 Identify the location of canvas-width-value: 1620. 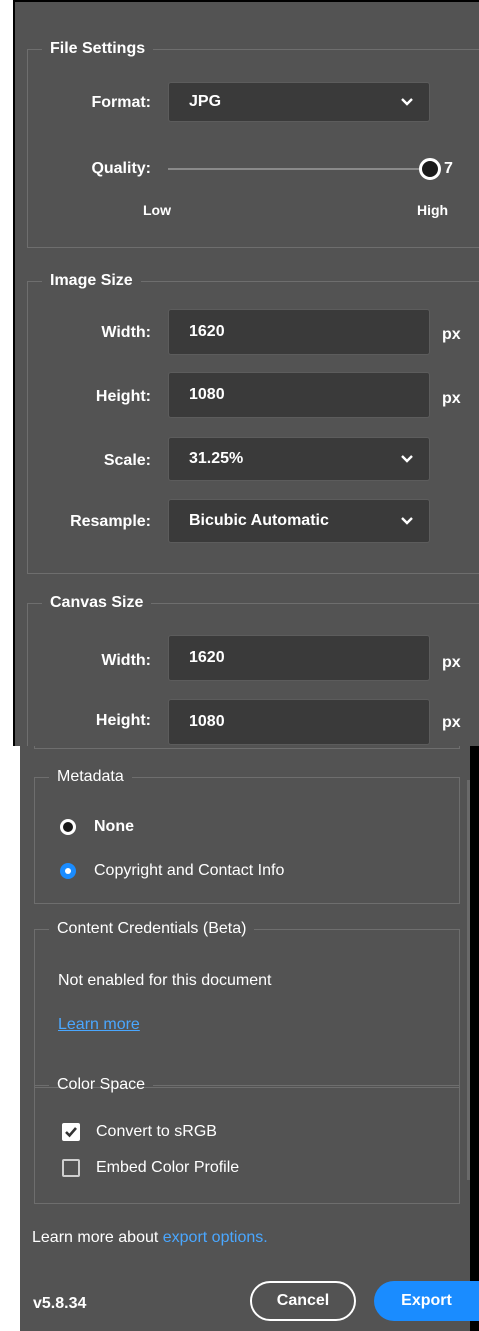
(207, 657).